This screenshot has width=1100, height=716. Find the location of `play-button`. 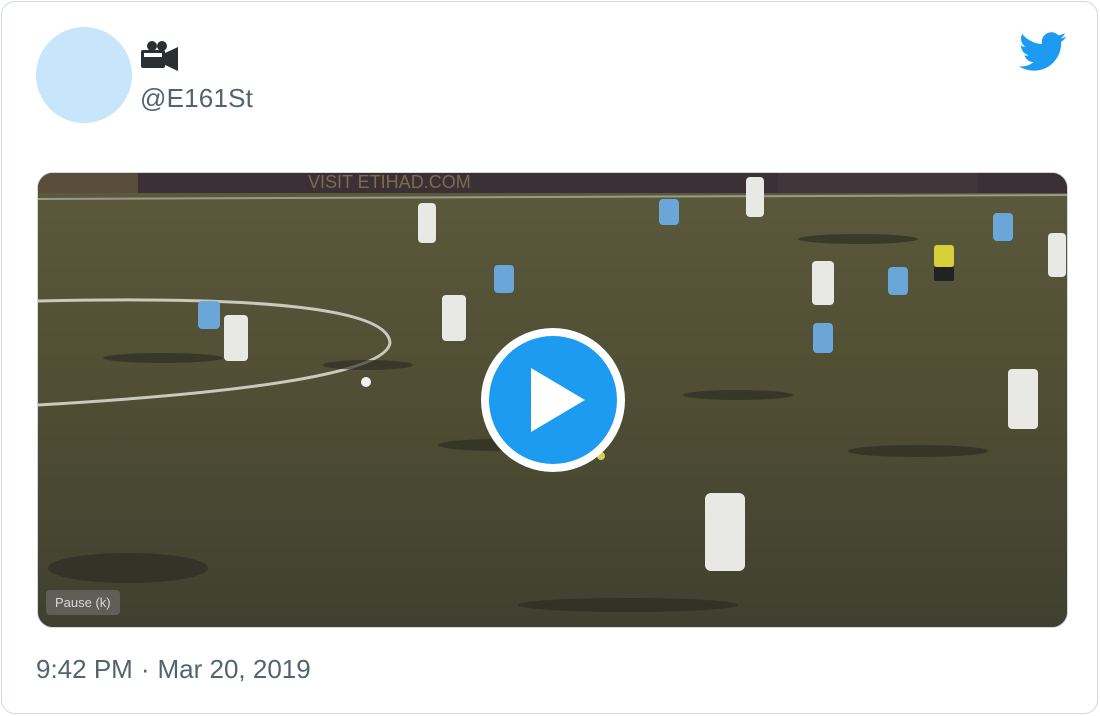

play-button is located at coordinates (553, 400).